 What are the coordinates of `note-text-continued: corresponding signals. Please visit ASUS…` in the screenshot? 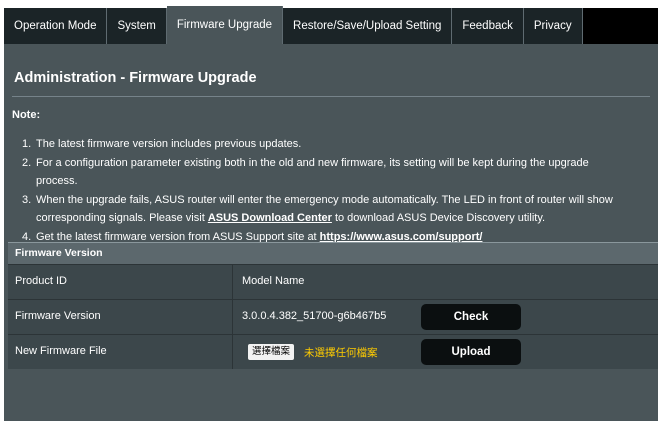 It's located at (344, 218).